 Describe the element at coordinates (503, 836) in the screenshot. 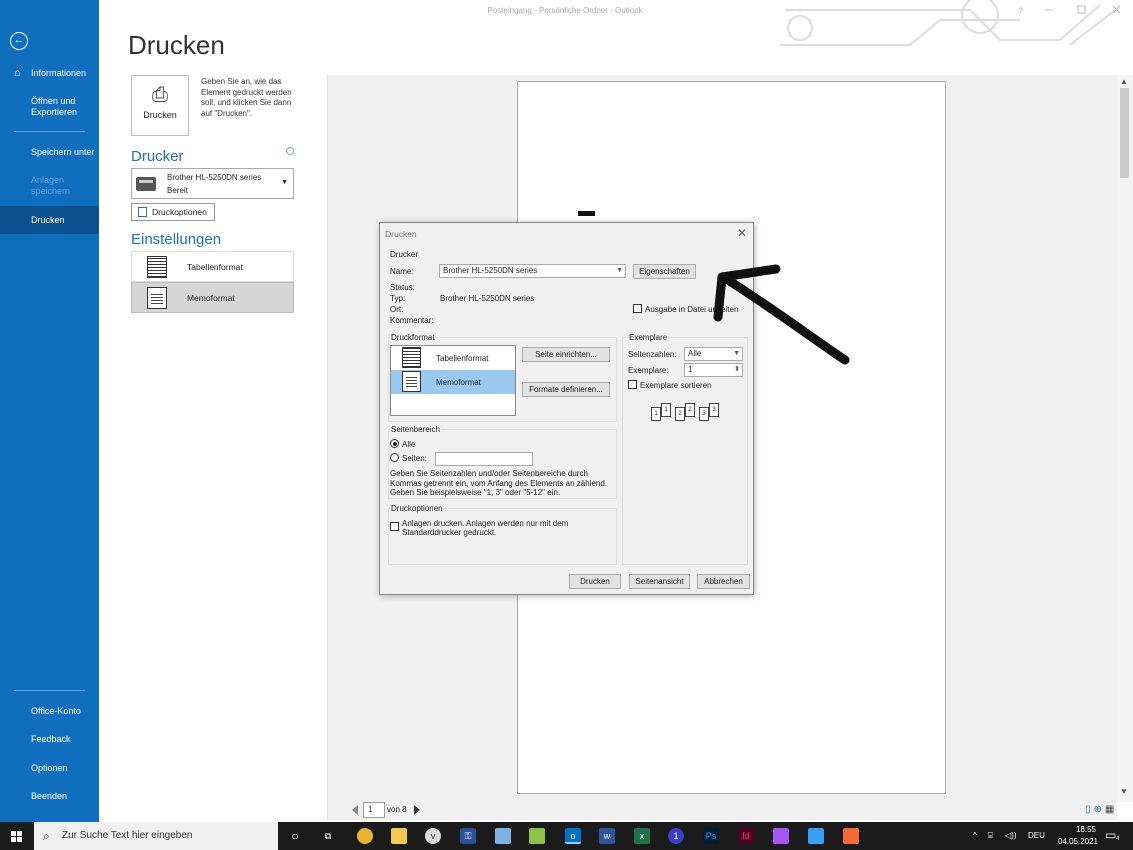

I see `notes-app-icon` at that location.